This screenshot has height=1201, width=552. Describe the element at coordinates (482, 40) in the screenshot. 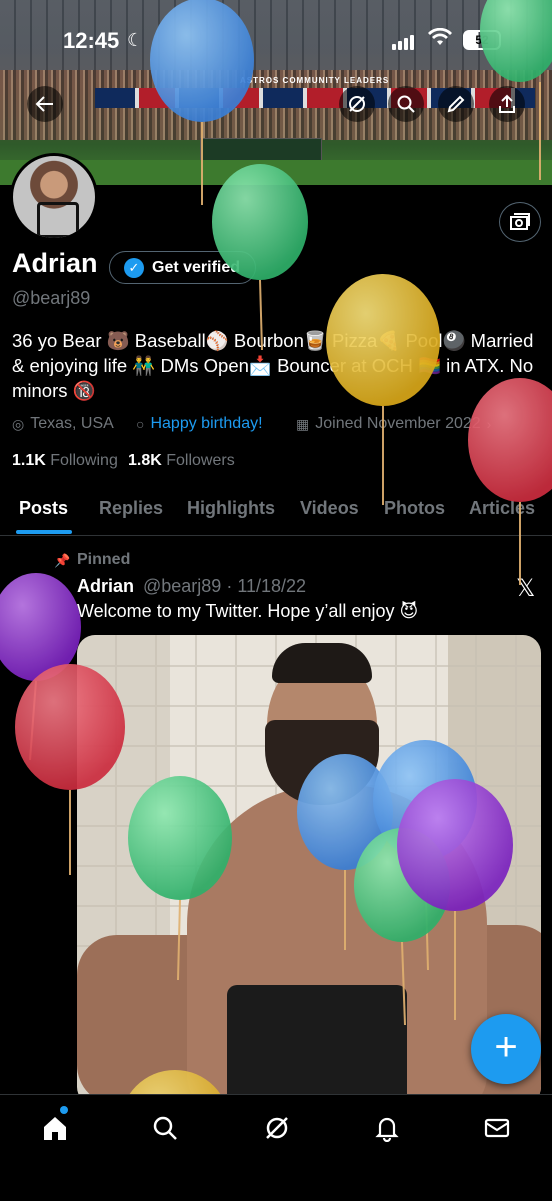

I see `battery-icon: 52` at that location.